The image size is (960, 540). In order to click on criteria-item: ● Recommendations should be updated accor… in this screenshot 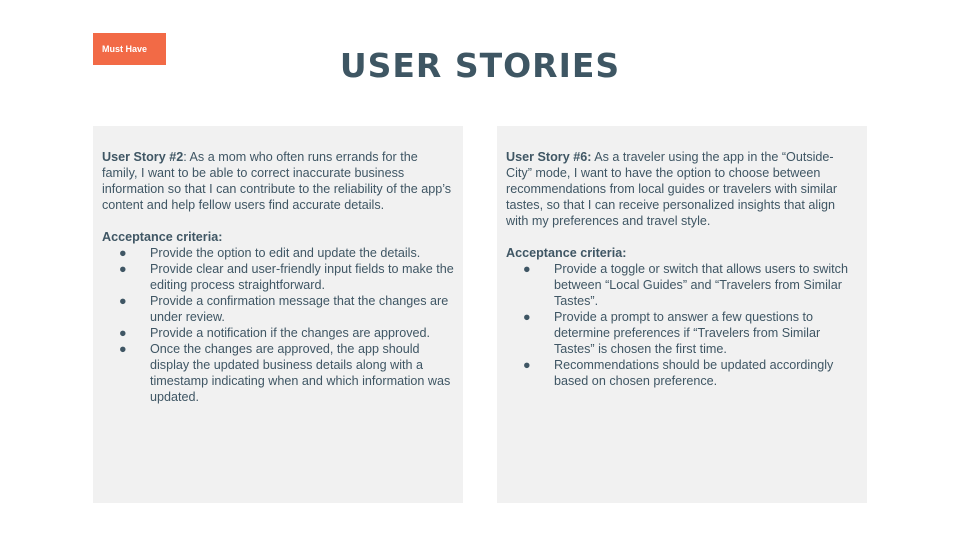, I will do `click(678, 373)`.